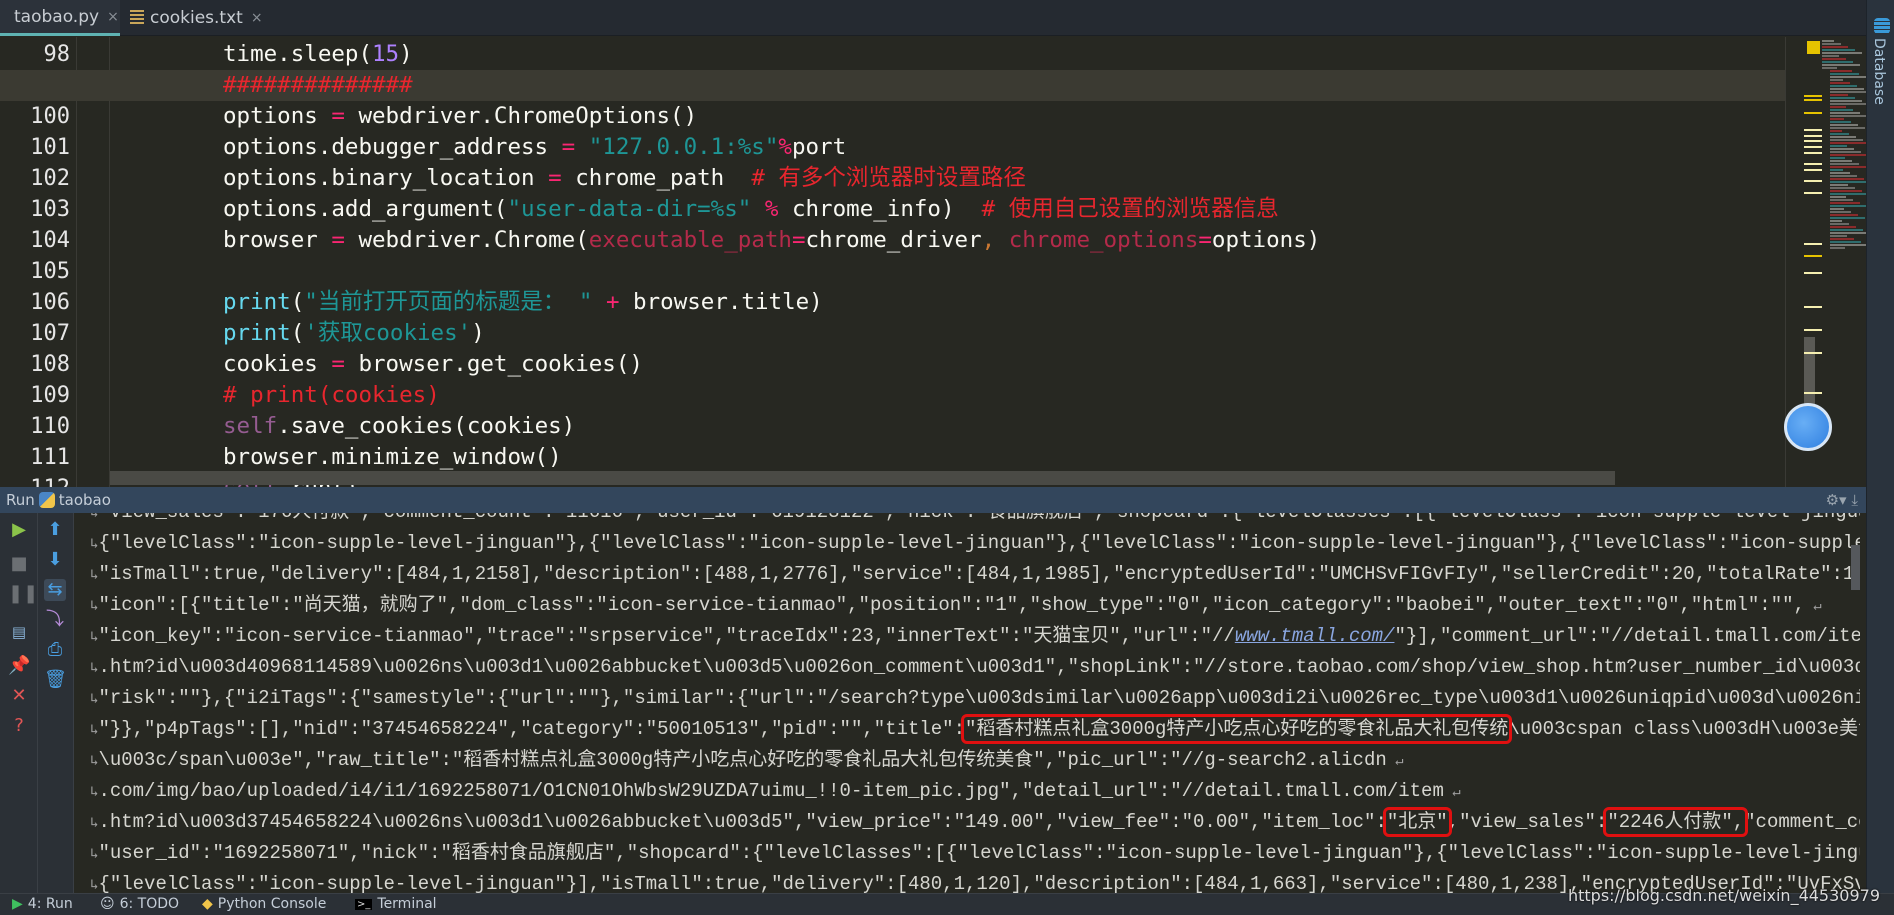  What do you see at coordinates (197, 18) in the screenshot?
I see `tab-cookies-txt: cookies.txt ×` at bounding box center [197, 18].